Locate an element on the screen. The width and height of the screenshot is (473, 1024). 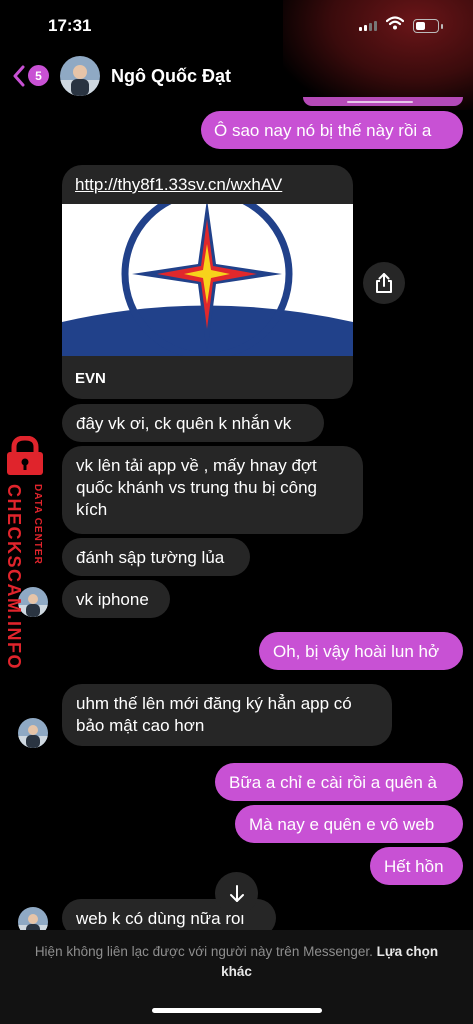
watermark-main-text: CHECKSCAM.INFO is located at coordinates (14, 577).